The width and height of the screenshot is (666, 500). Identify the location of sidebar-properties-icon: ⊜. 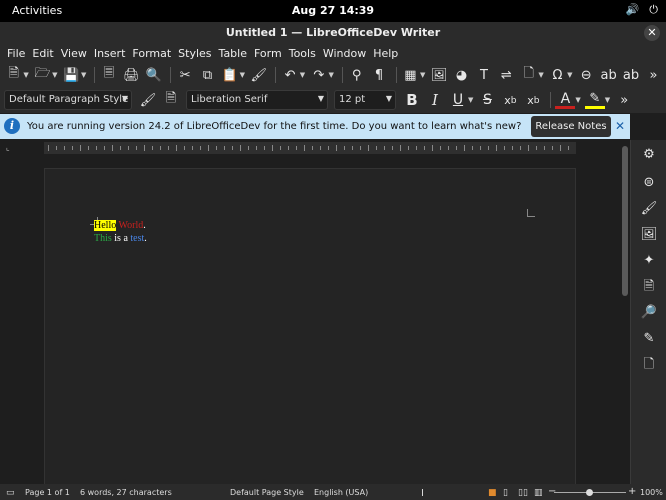
(649, 183).